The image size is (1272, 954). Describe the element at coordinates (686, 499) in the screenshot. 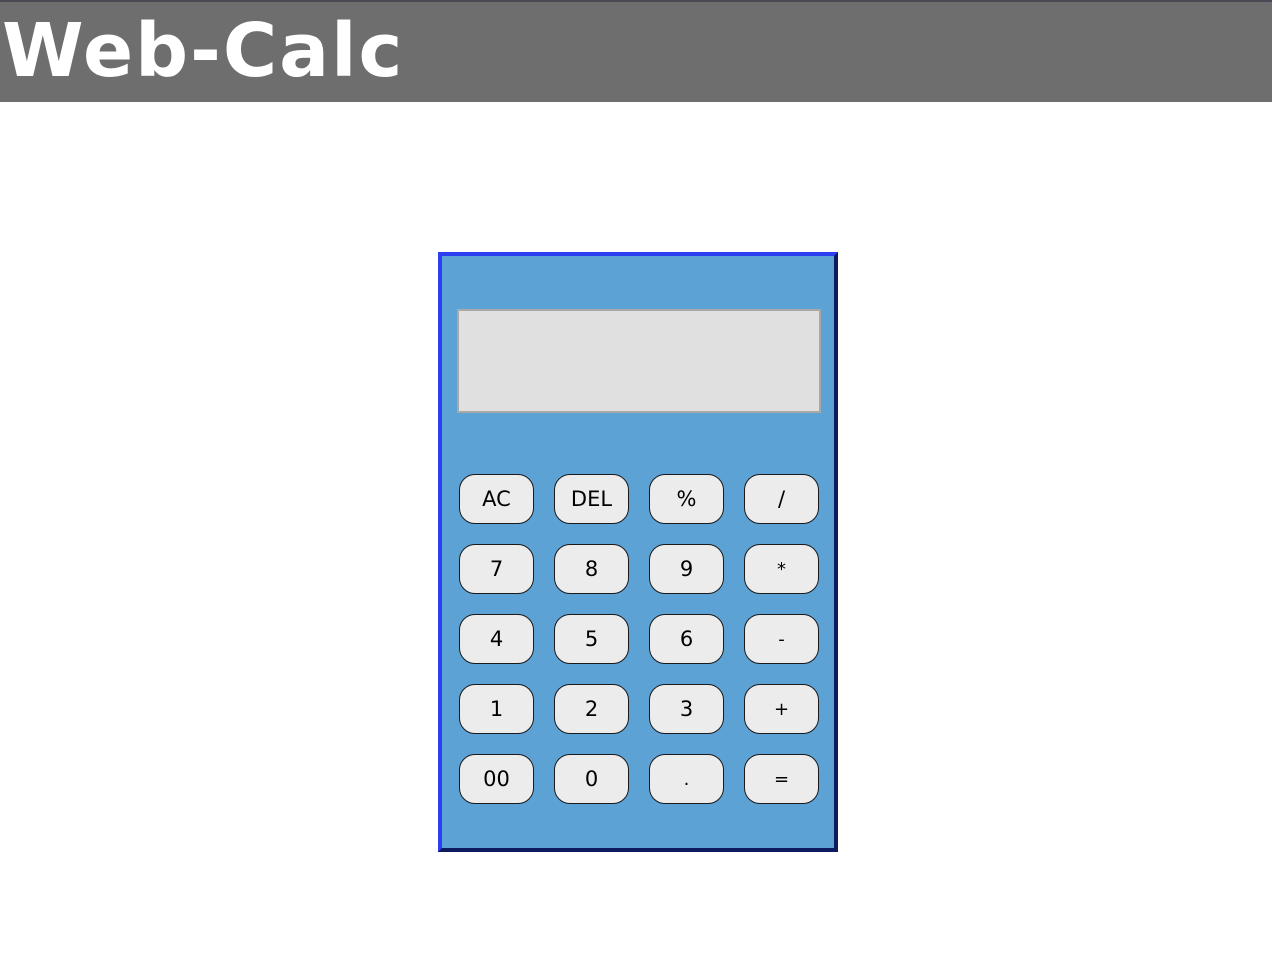

I see `percent-button: %` at that location.